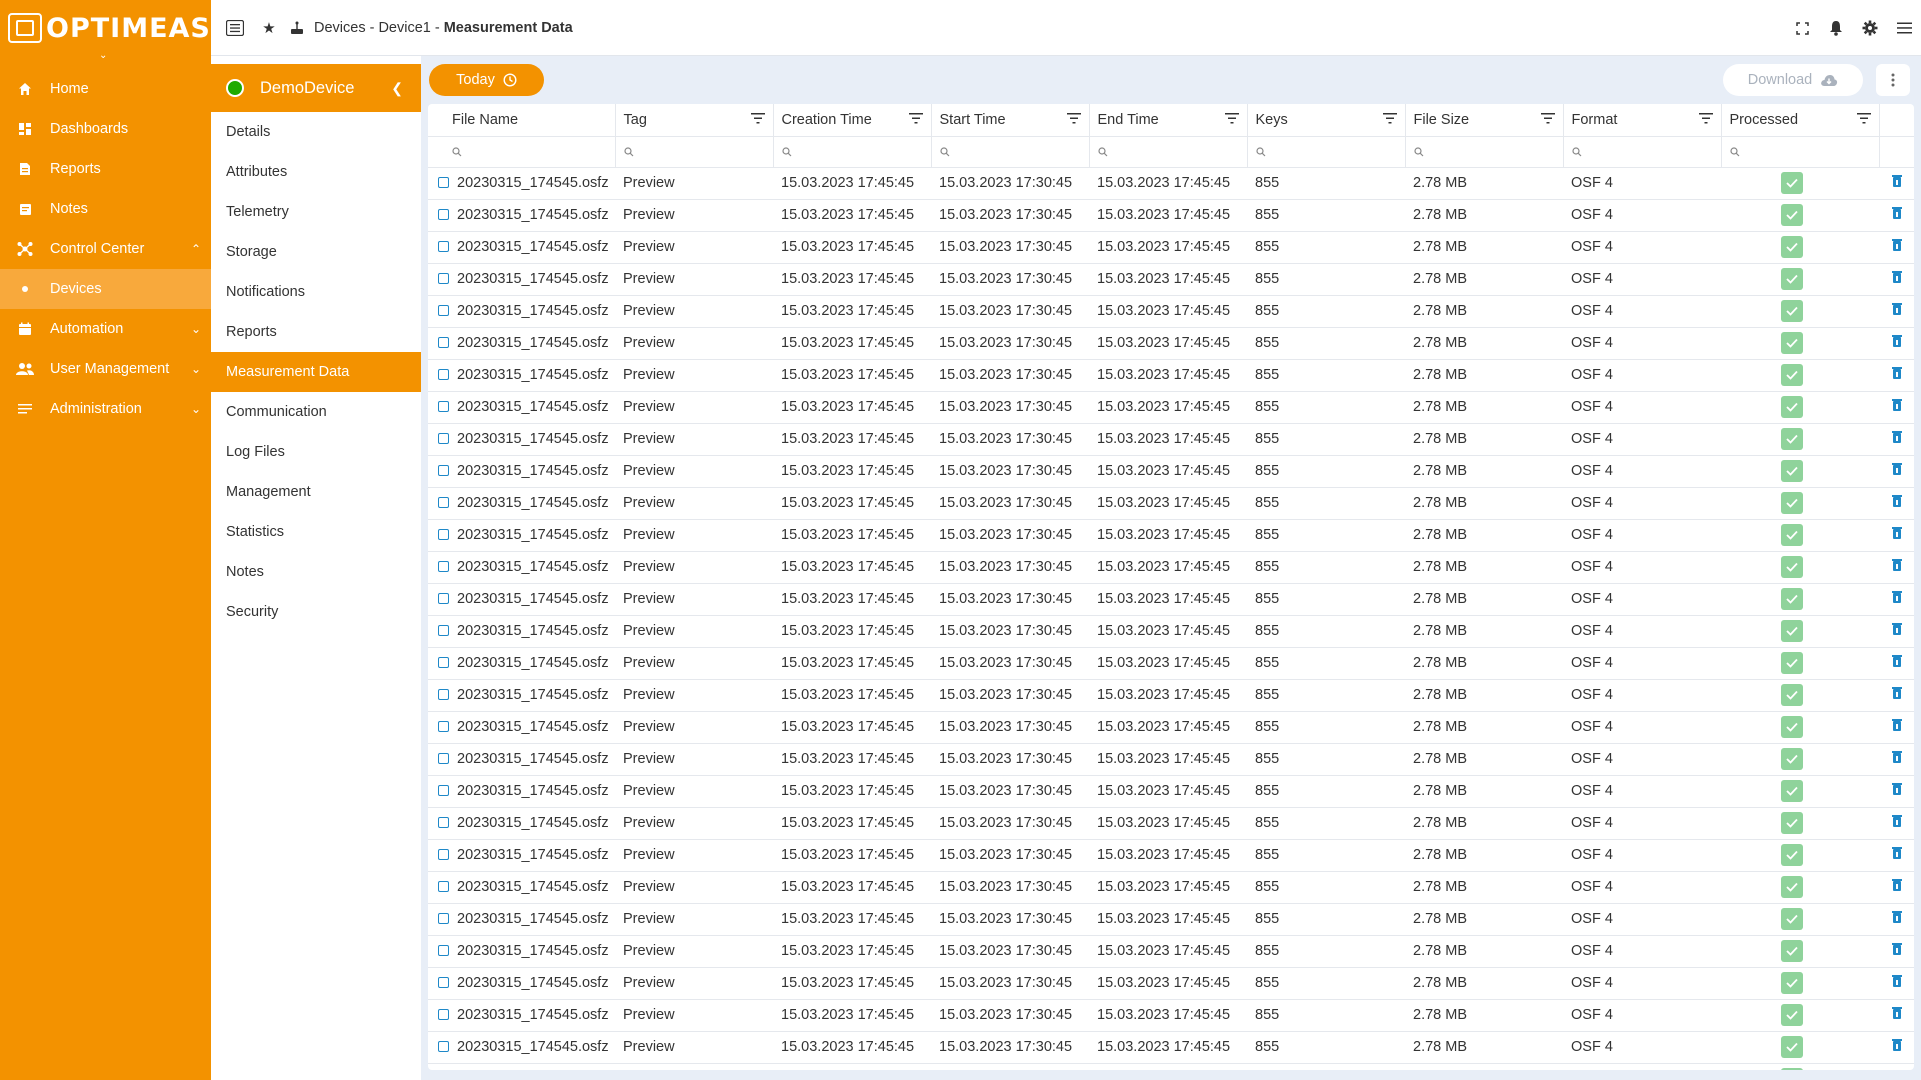 The image size is (1921, 1080). I want to click on hamburger-menu-icon, so click(1904, 28).